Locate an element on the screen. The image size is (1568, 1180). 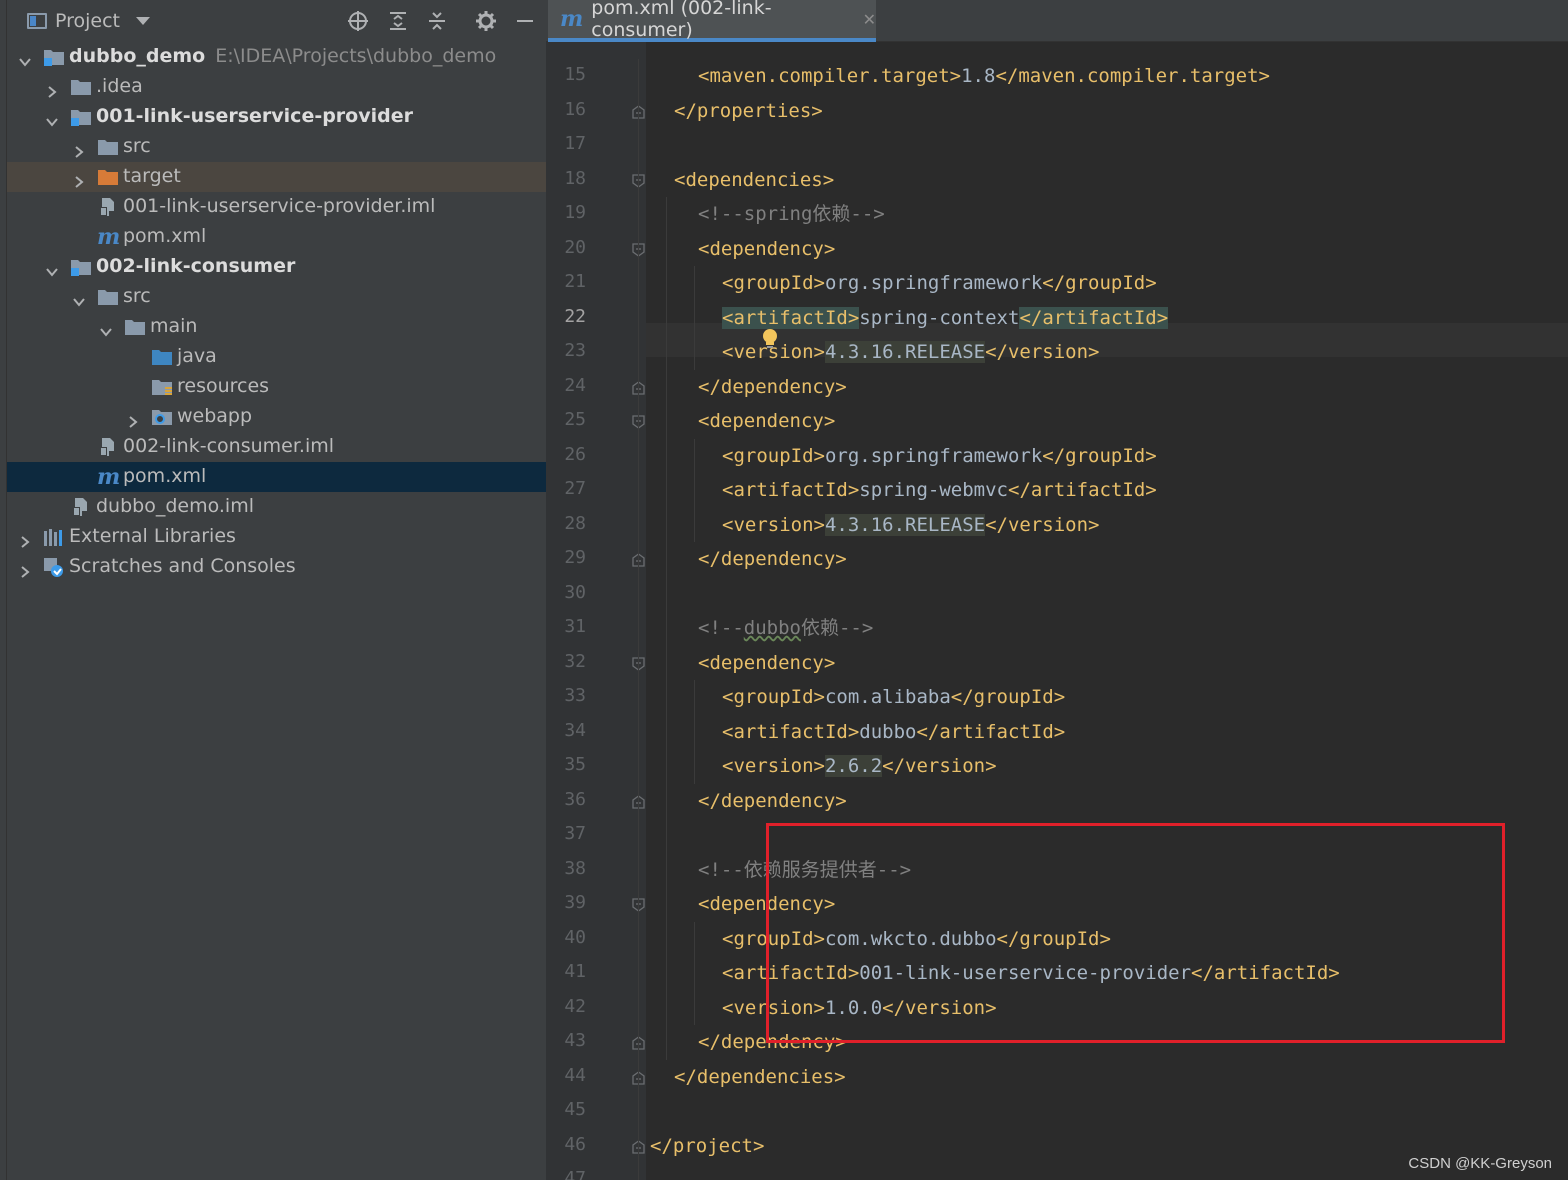
tree-item: java is located at coordinates (276, 357).